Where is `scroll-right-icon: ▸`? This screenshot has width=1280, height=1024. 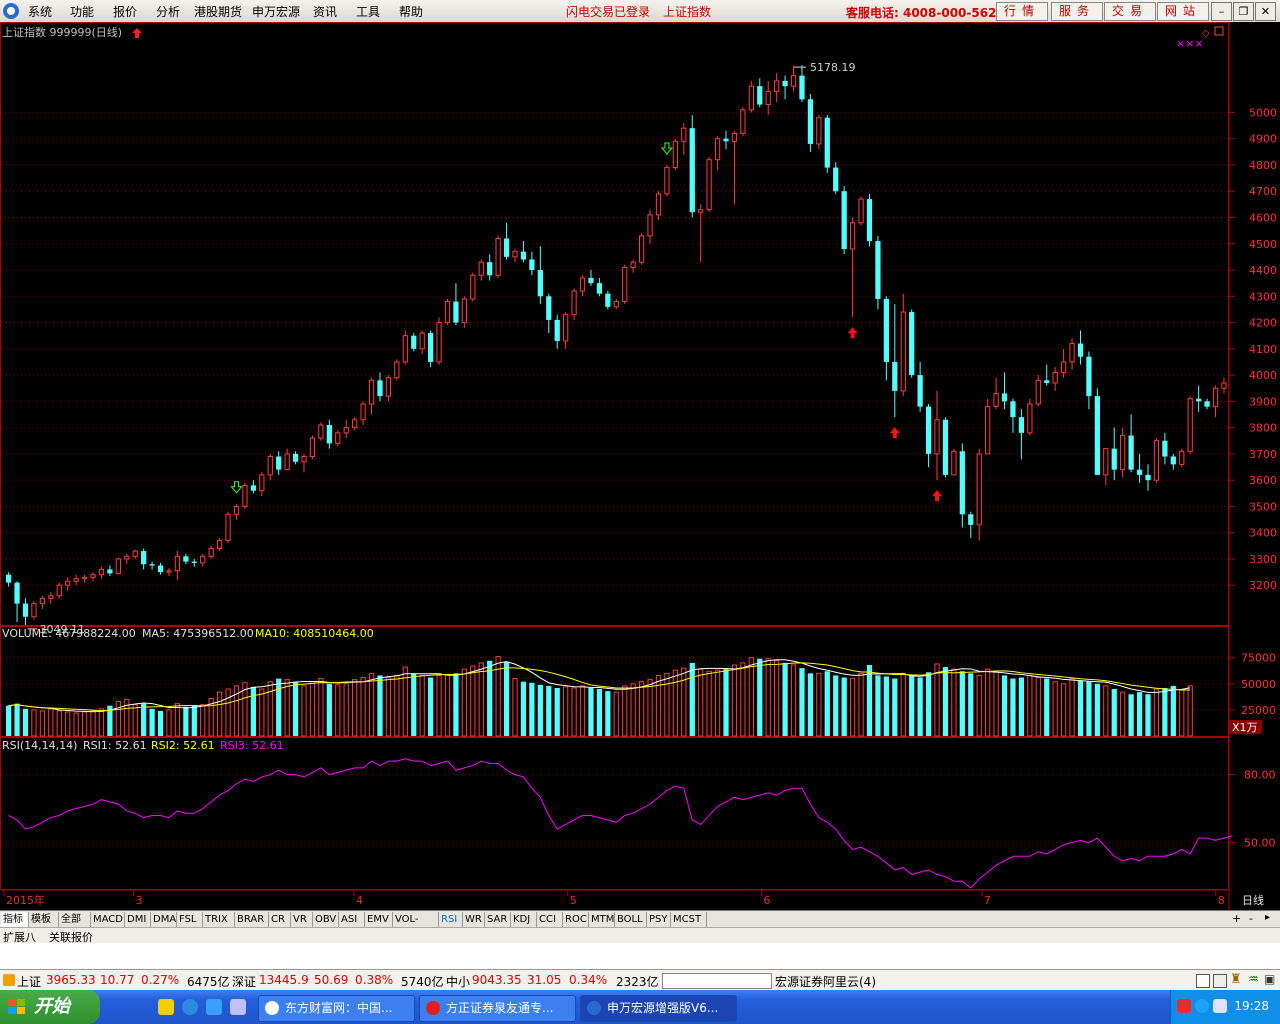
scroll-right-icon: ▸ is located at coordinates (1267, 917).